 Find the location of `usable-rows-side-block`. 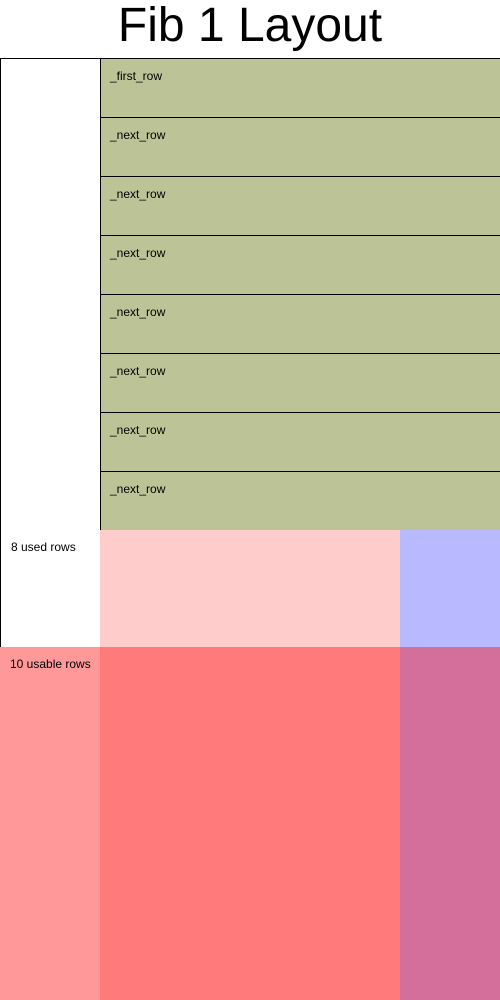

usable-rows-side-block is located at coordinates (450, 823).